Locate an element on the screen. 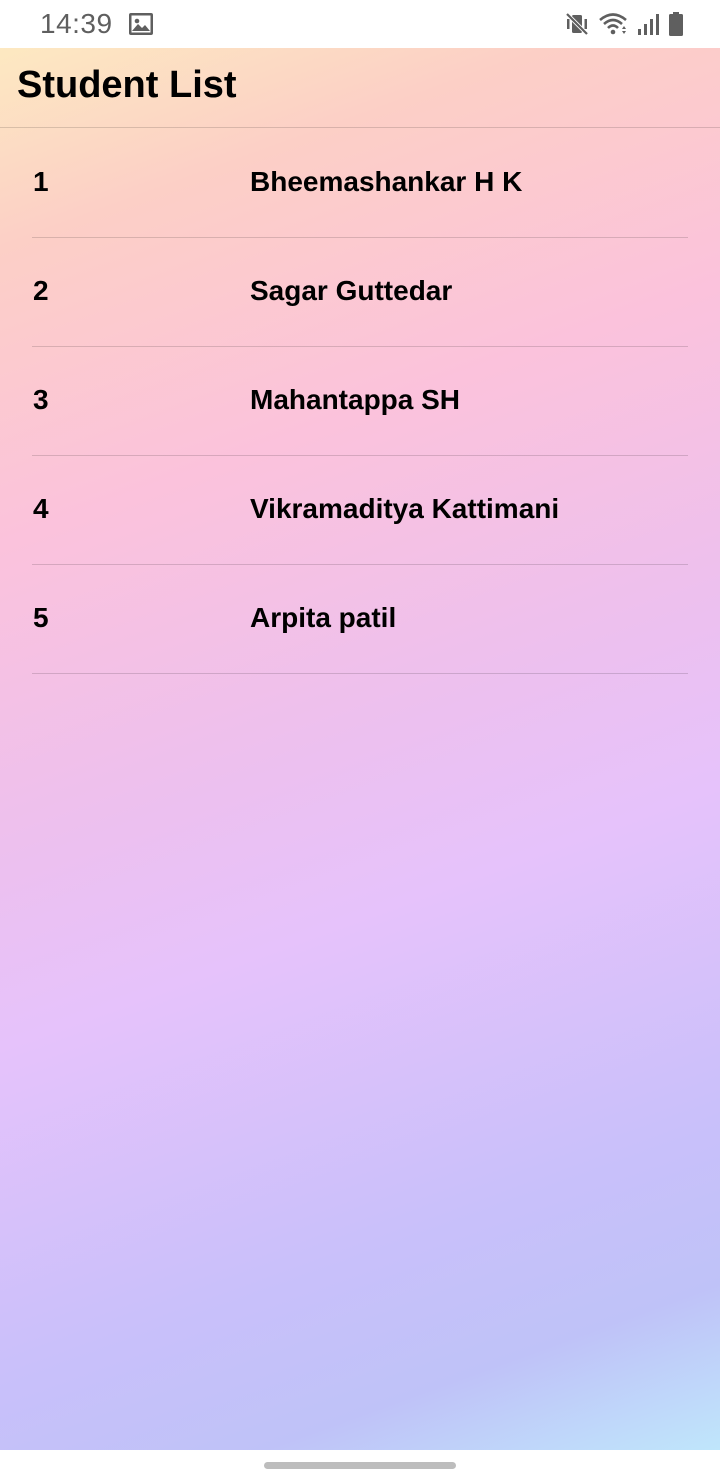 Image resolution: width=720 pixels, height=1480 pixels. list-item: 5 Arpita patil is located at coordinates (360, 619).